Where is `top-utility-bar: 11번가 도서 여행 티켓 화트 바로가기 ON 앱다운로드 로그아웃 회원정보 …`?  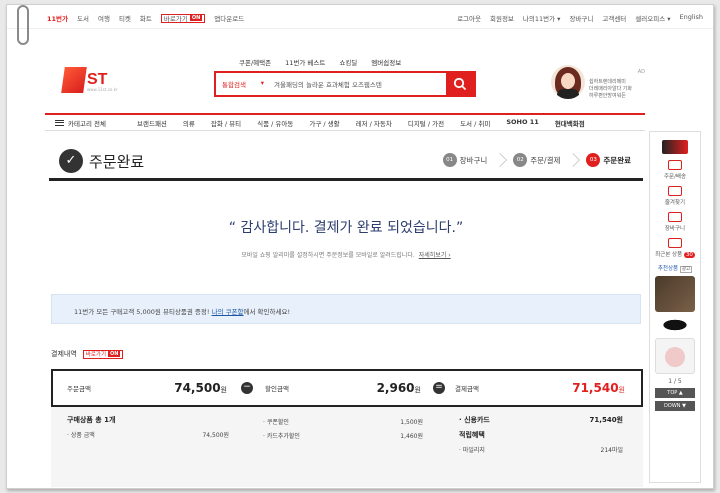
top-utility-bar: 11번가 도서 여행 티켓 화트 바로가기 ON 앱다운로드 로그아웃 회원정보 … is located at coordinates (360, 17).